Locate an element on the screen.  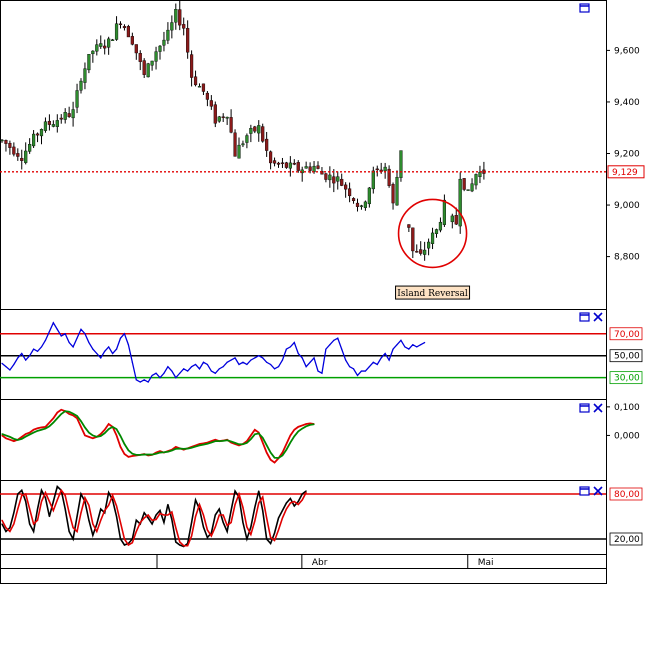
osc-fast-line is located at coordinates (158, 436).